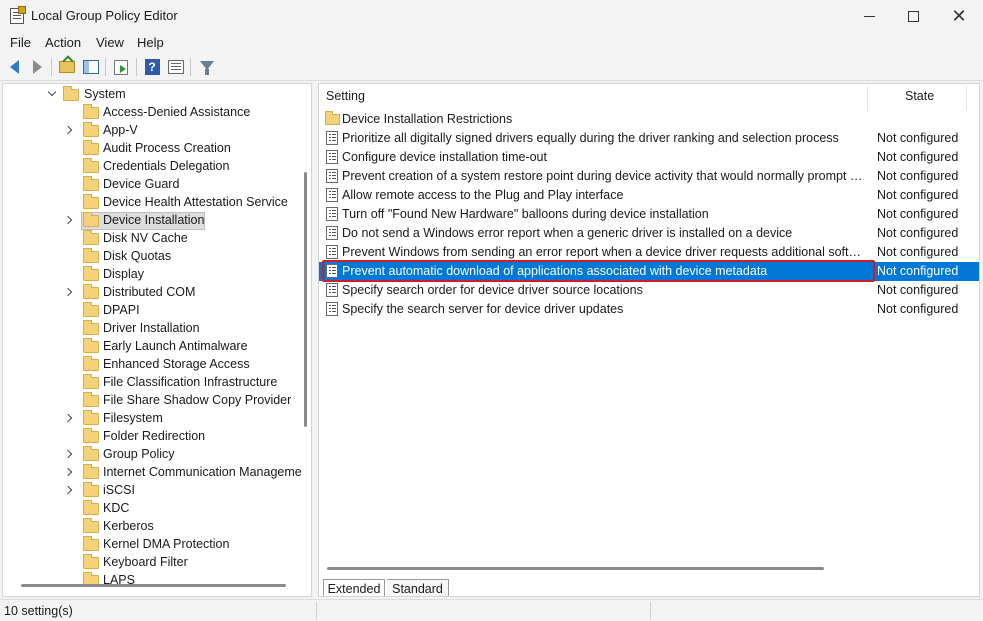 This screenshot has width=983, height=621. What do you see at coordinates (153, 563) in the screenshot?
I see `tree-item: Keyboard Filter` at bounding box center [153, 563].